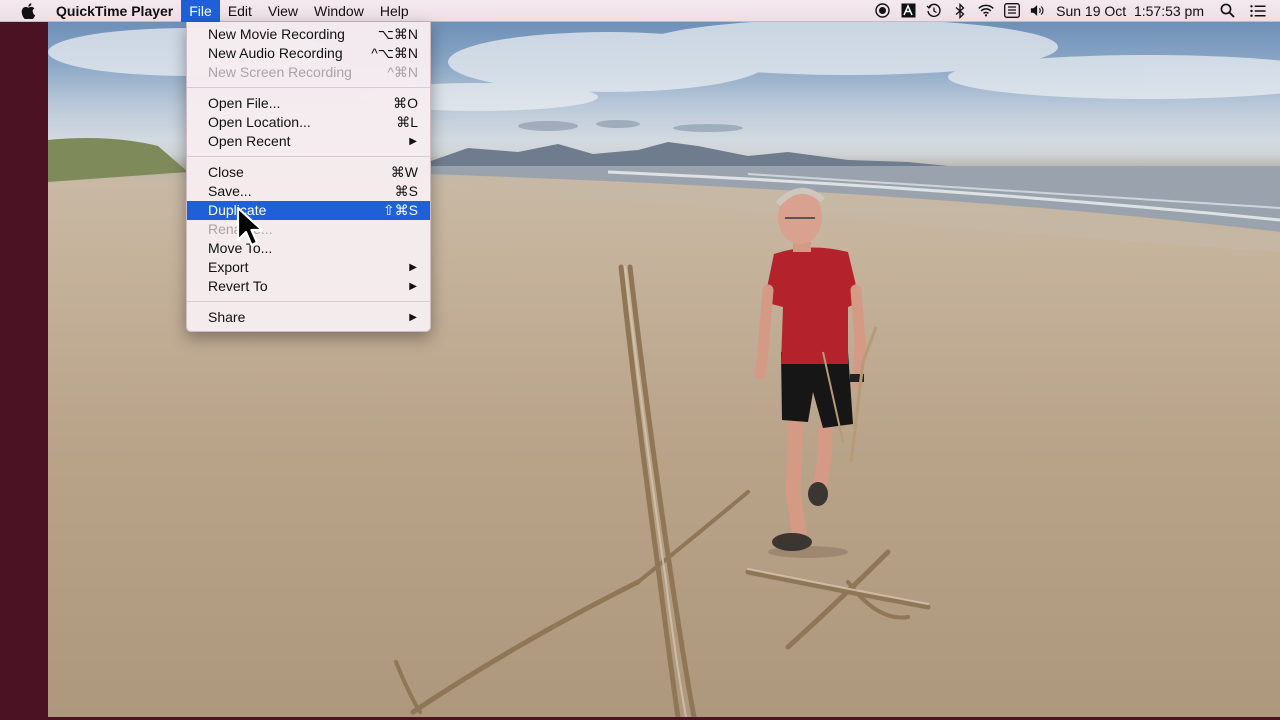 This screenshot has height=720, width=1280. What do you see at coordinates (113, 11) in the screenshot?
I see `app-name-menu: QuickTime Player` at bounding box center [113, 11].